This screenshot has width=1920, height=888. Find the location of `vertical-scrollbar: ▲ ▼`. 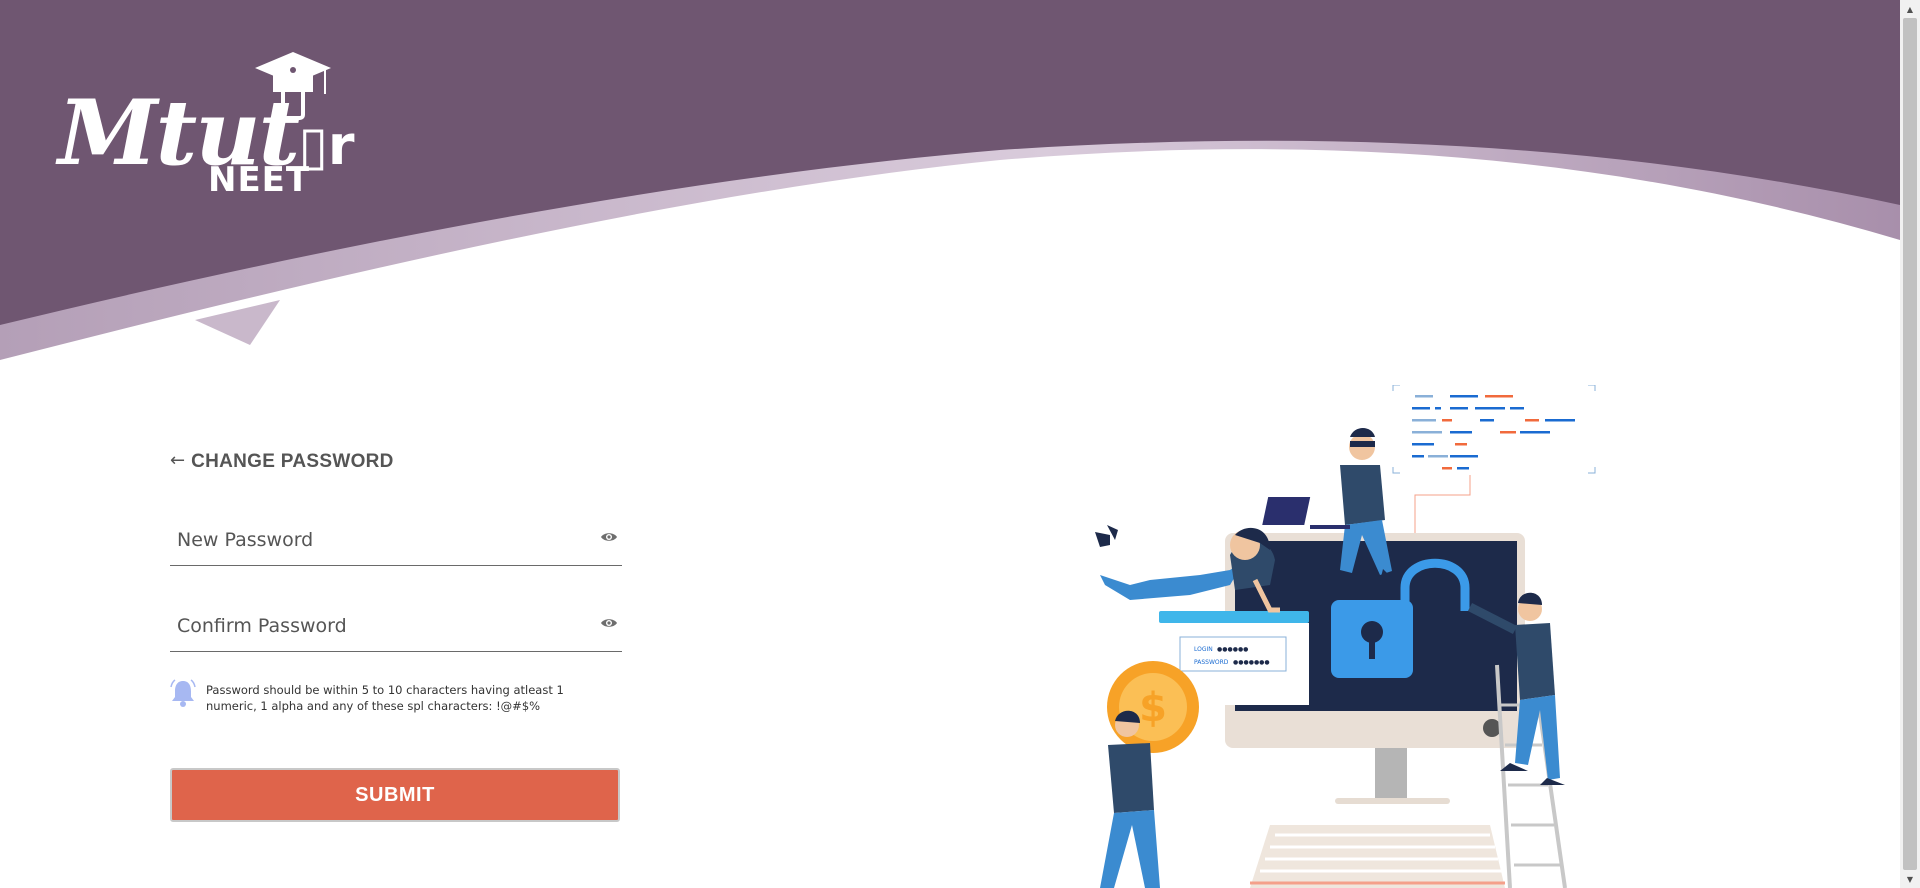

vertical-scrollbar: ▲ ▼ is located at coordinates (1910, 444).